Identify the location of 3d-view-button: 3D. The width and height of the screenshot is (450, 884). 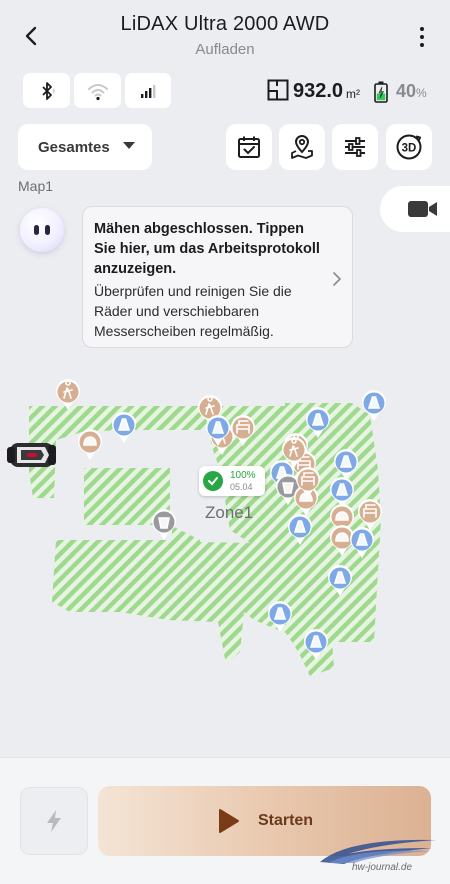
(409, 147).